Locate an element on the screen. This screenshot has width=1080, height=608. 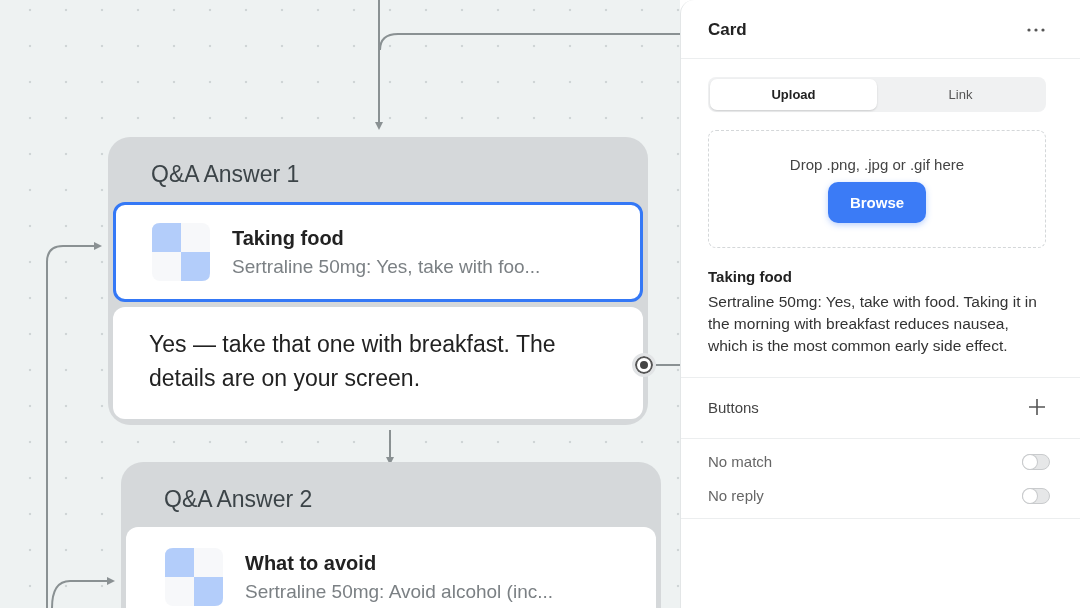
toggle-label: No reply is located at coordinates (736, 495).